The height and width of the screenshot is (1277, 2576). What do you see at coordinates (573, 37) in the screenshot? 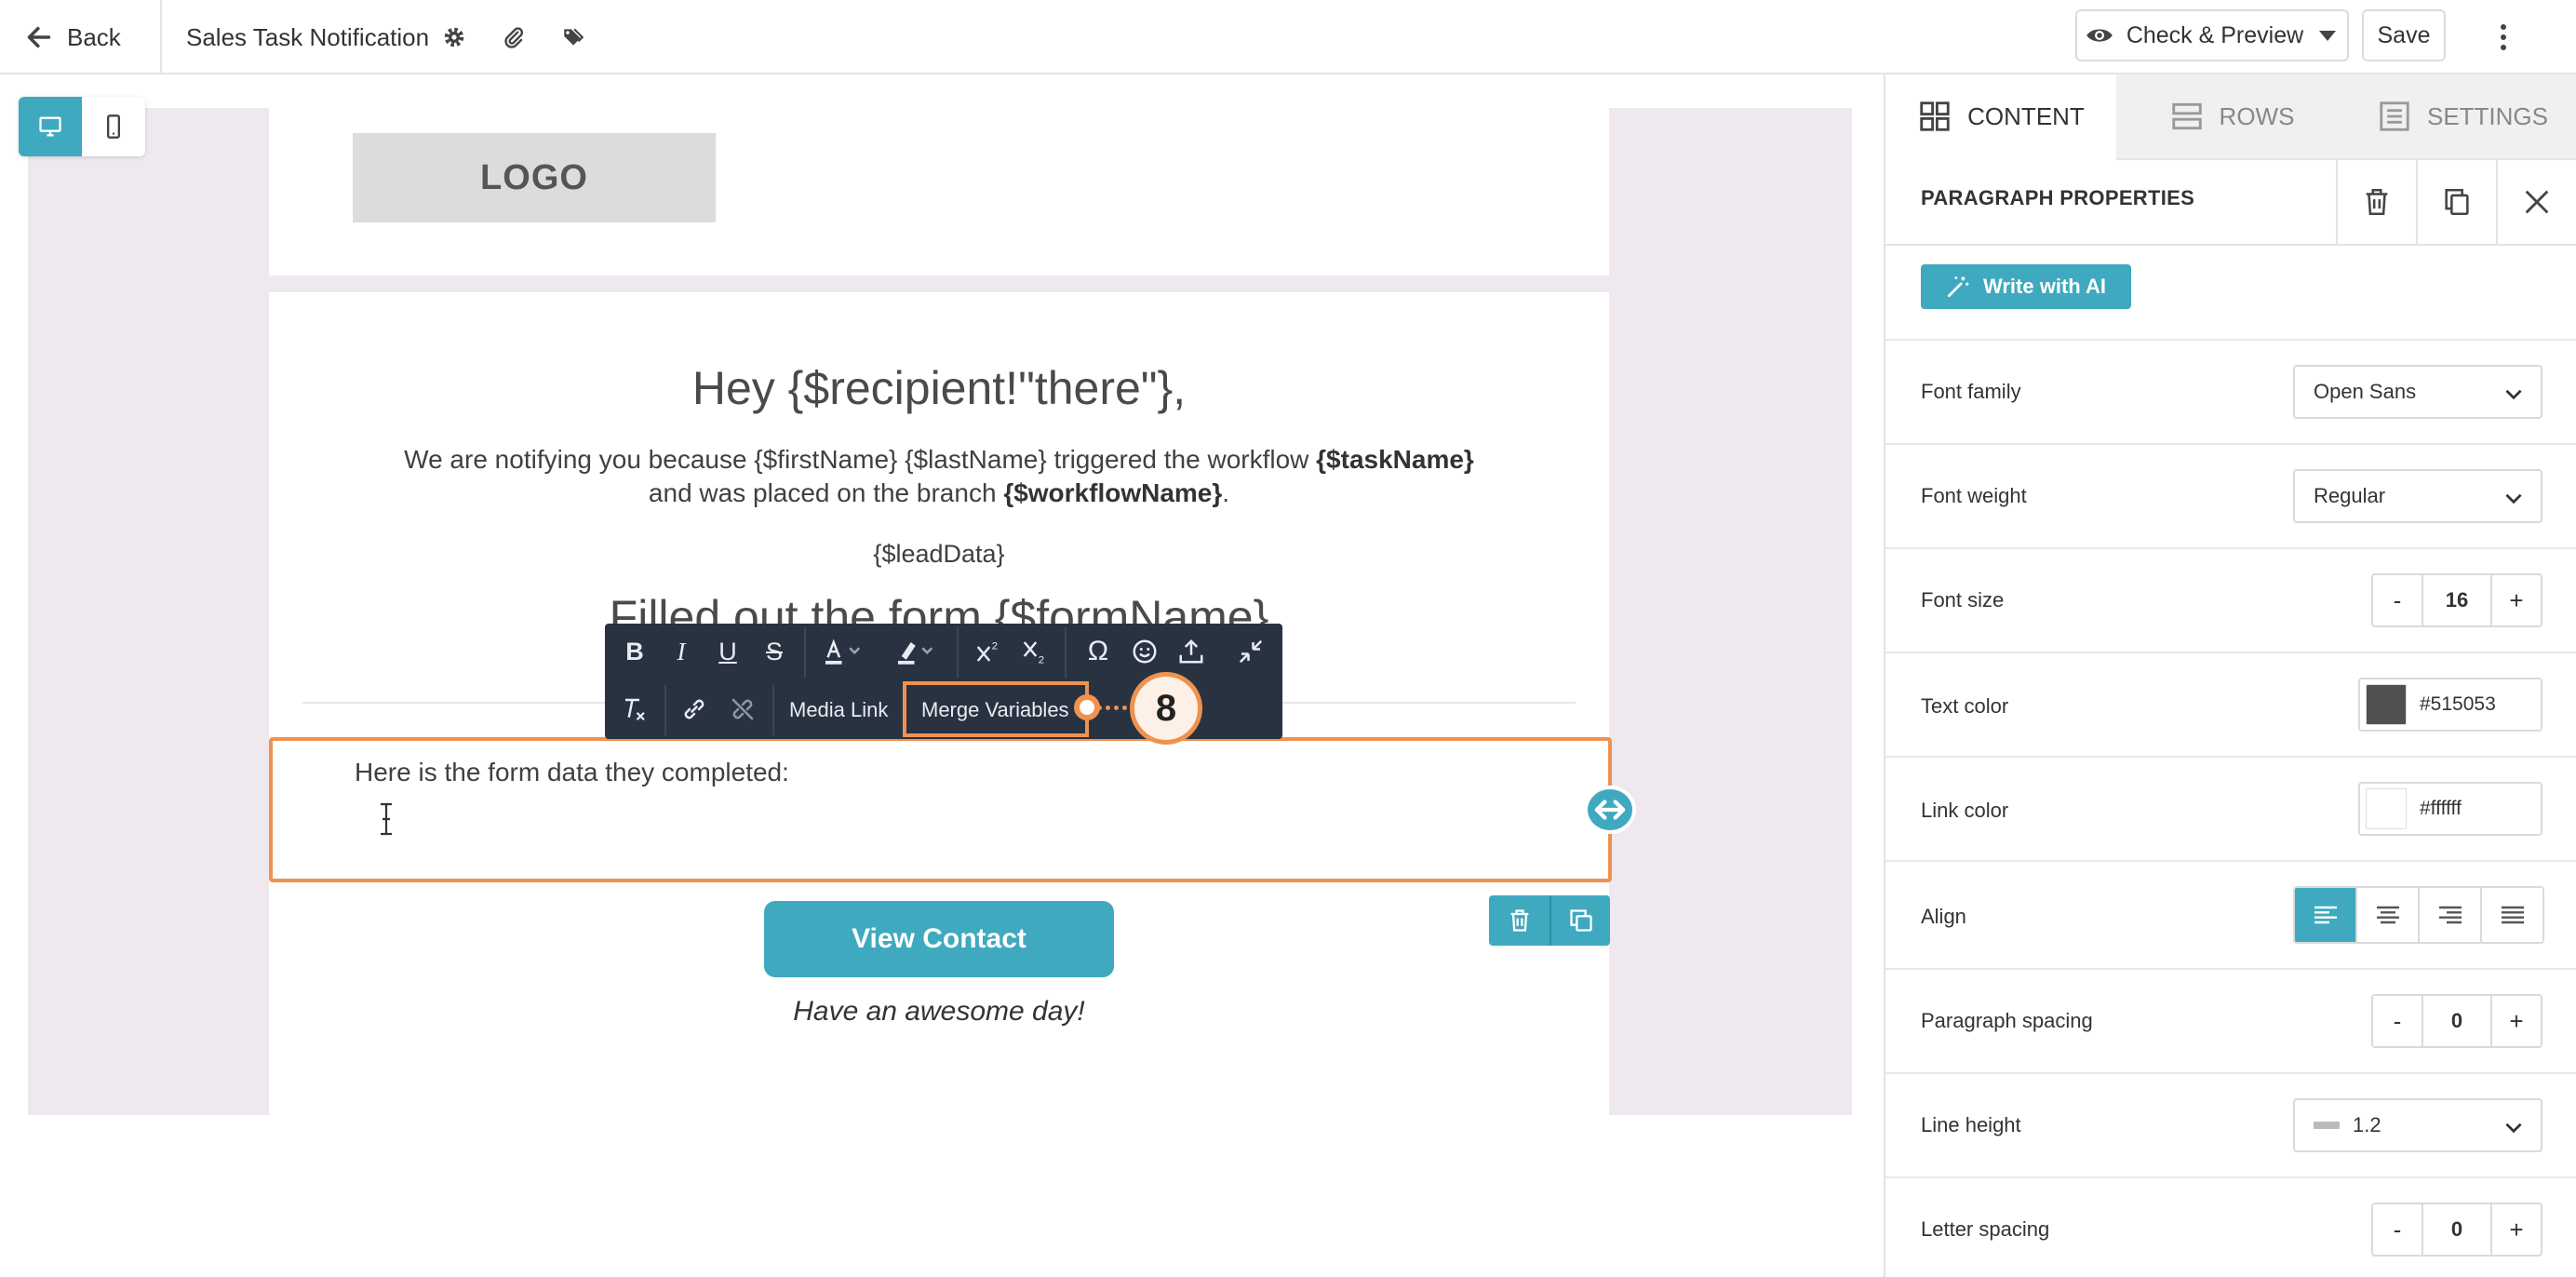
I see `tag-icon` at bounding box center [573, 37].